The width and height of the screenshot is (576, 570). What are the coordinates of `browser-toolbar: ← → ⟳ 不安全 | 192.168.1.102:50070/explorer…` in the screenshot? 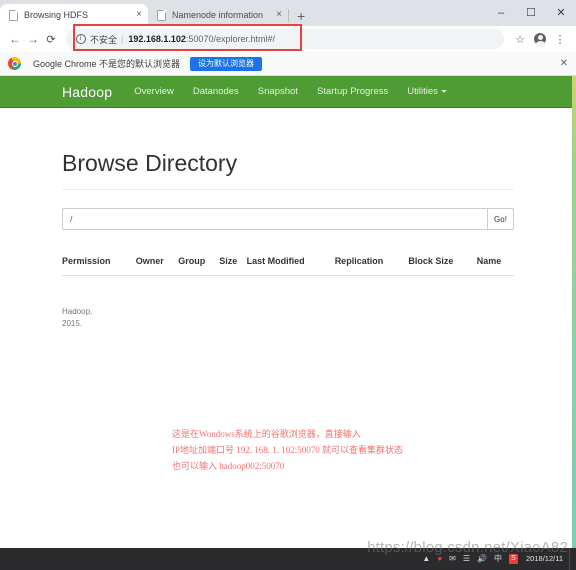 It's located at (288, 38).